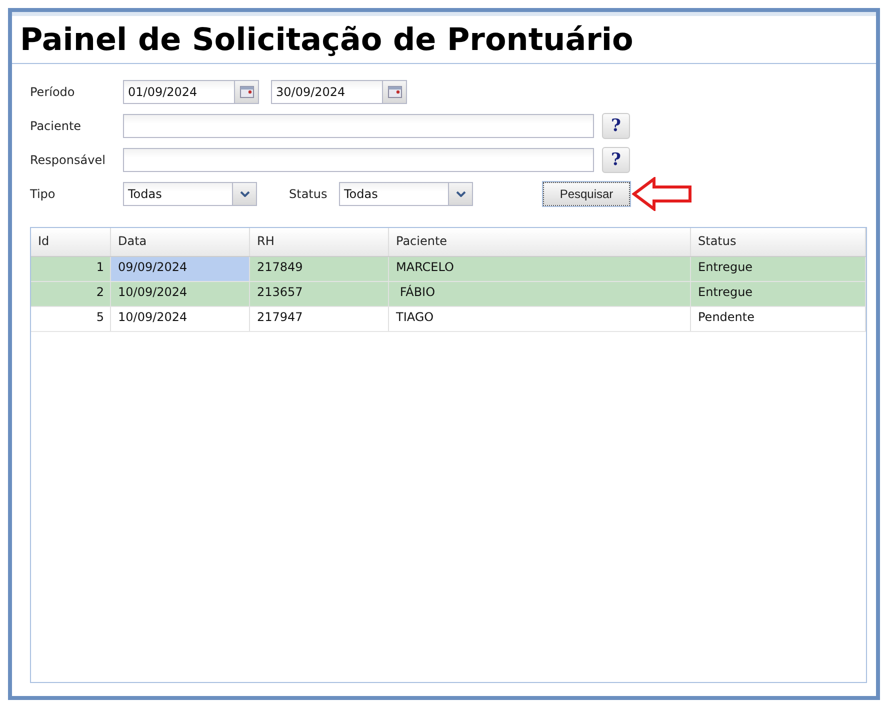  I want to click on type-select: Todas, so click(178, 194).